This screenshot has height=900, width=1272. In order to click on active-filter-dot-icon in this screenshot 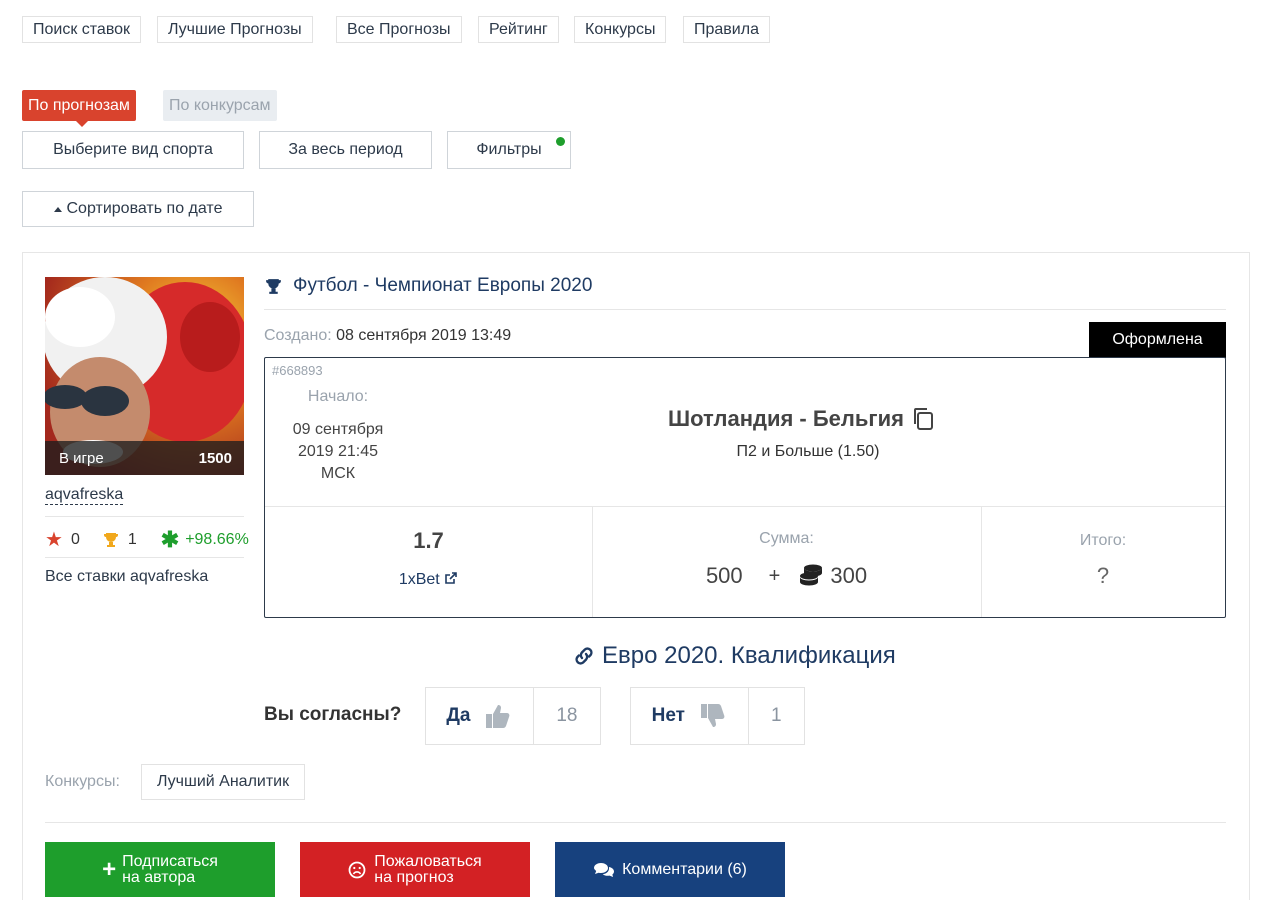, I will do `click(560, 141)`.